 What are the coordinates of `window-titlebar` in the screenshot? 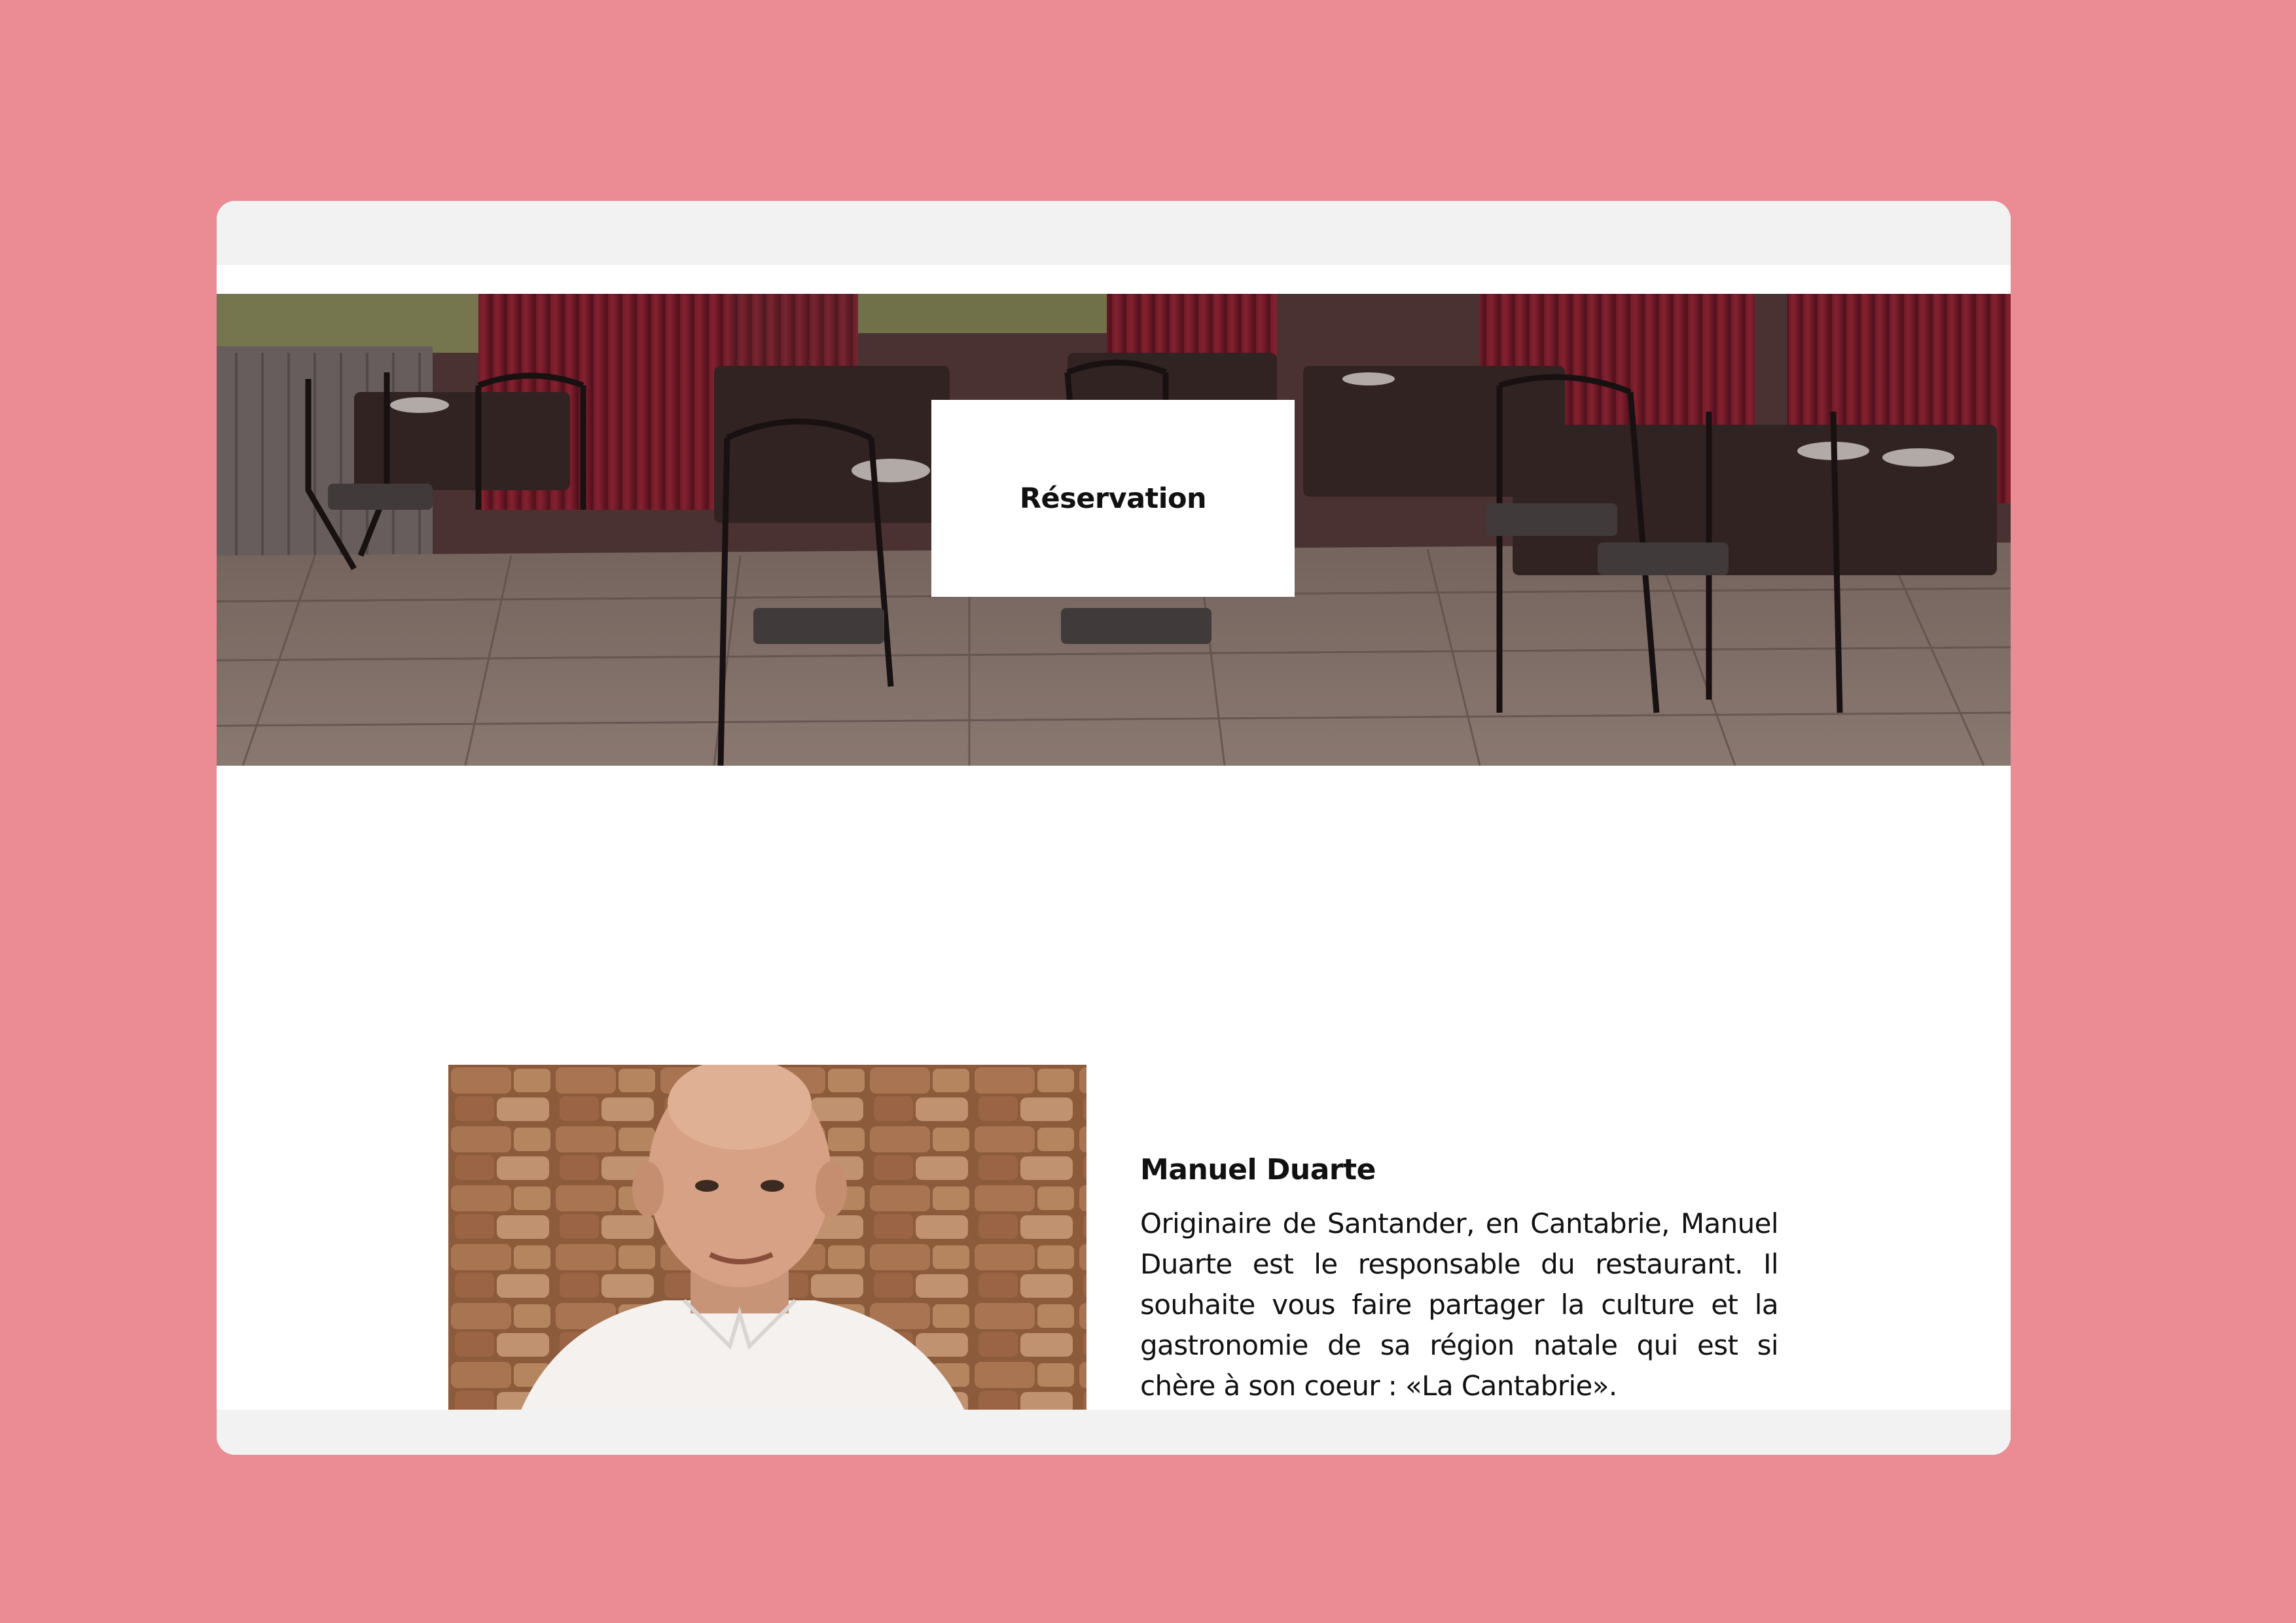 It's located at (1114, 233).